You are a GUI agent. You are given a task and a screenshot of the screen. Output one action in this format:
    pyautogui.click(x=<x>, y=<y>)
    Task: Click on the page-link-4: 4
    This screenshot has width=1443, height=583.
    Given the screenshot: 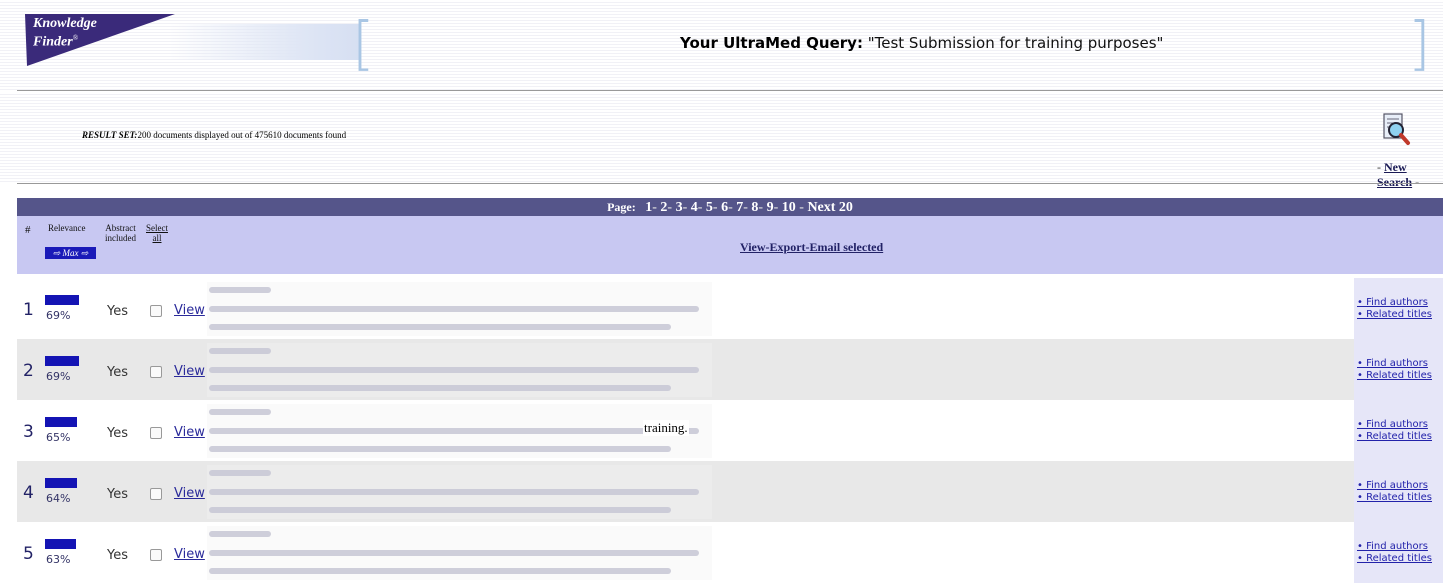 What is the action you would take?
    pyautogui.click(x=694, y=207)
    